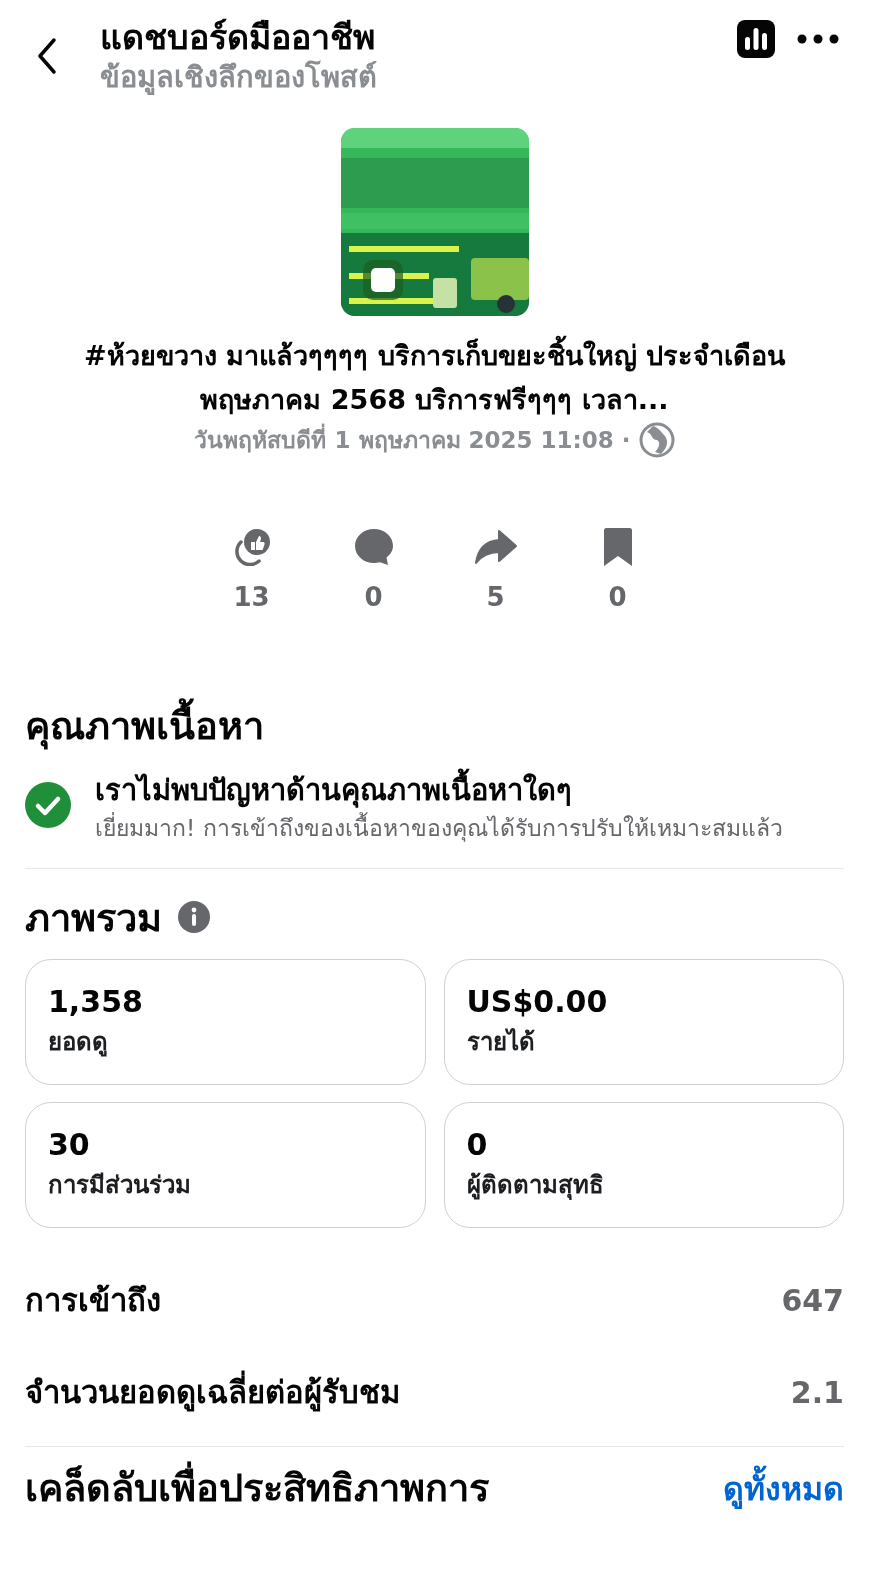 The width and height of the screenshot is (869, 1591). I want to click on metric-label: รายได้, so click(501, 1042).